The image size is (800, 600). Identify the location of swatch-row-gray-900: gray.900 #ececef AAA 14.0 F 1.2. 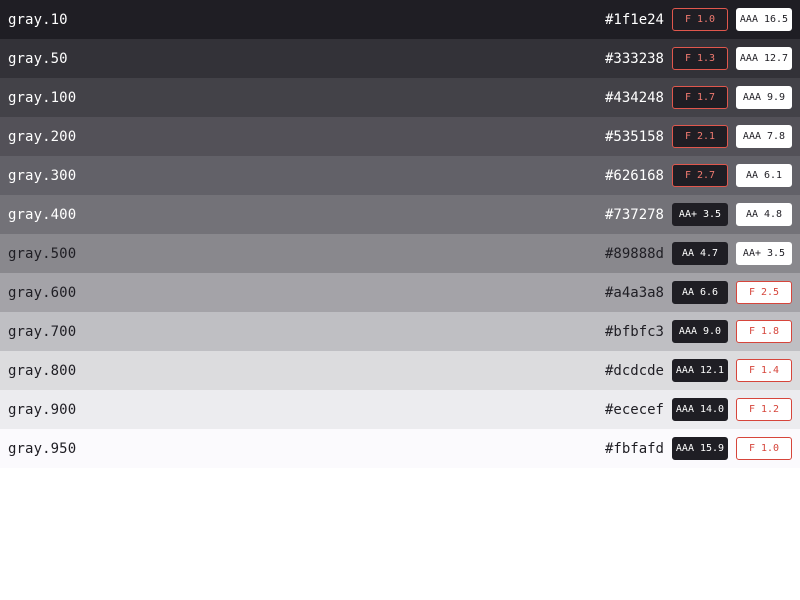
(400, 409).